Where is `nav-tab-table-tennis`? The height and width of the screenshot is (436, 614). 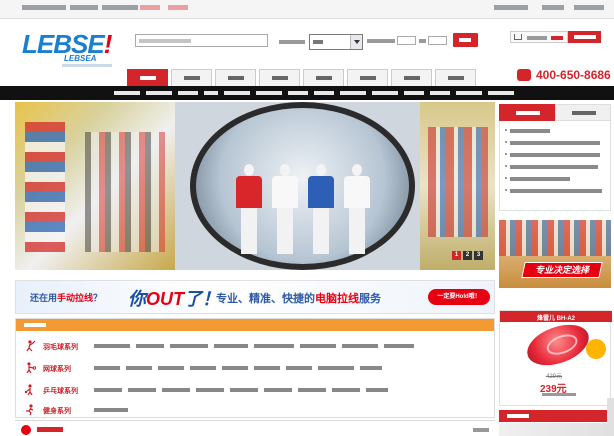 nav-tab-table-tennis is located at coordinates (279, 77).